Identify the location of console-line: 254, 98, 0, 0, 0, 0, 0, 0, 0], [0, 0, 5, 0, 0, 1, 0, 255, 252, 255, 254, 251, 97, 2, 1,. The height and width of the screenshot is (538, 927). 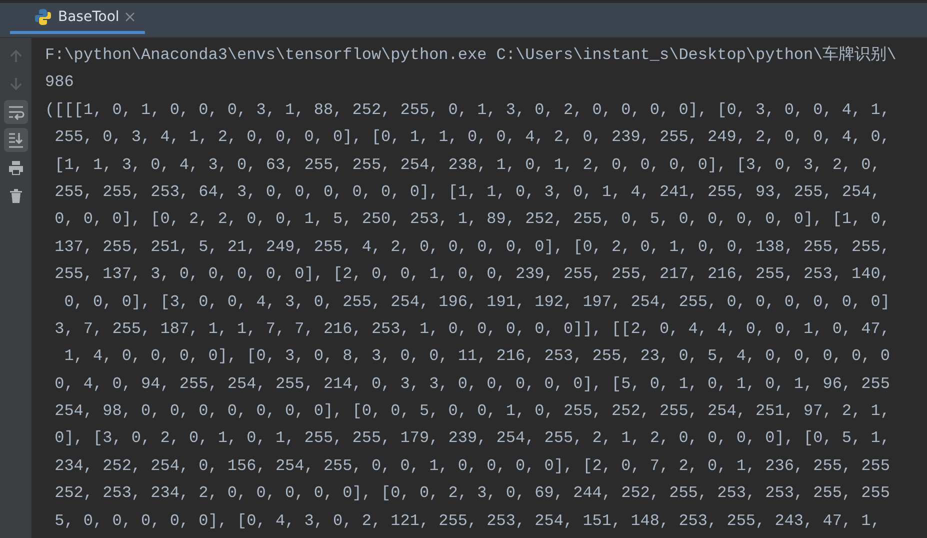
(472, 411).